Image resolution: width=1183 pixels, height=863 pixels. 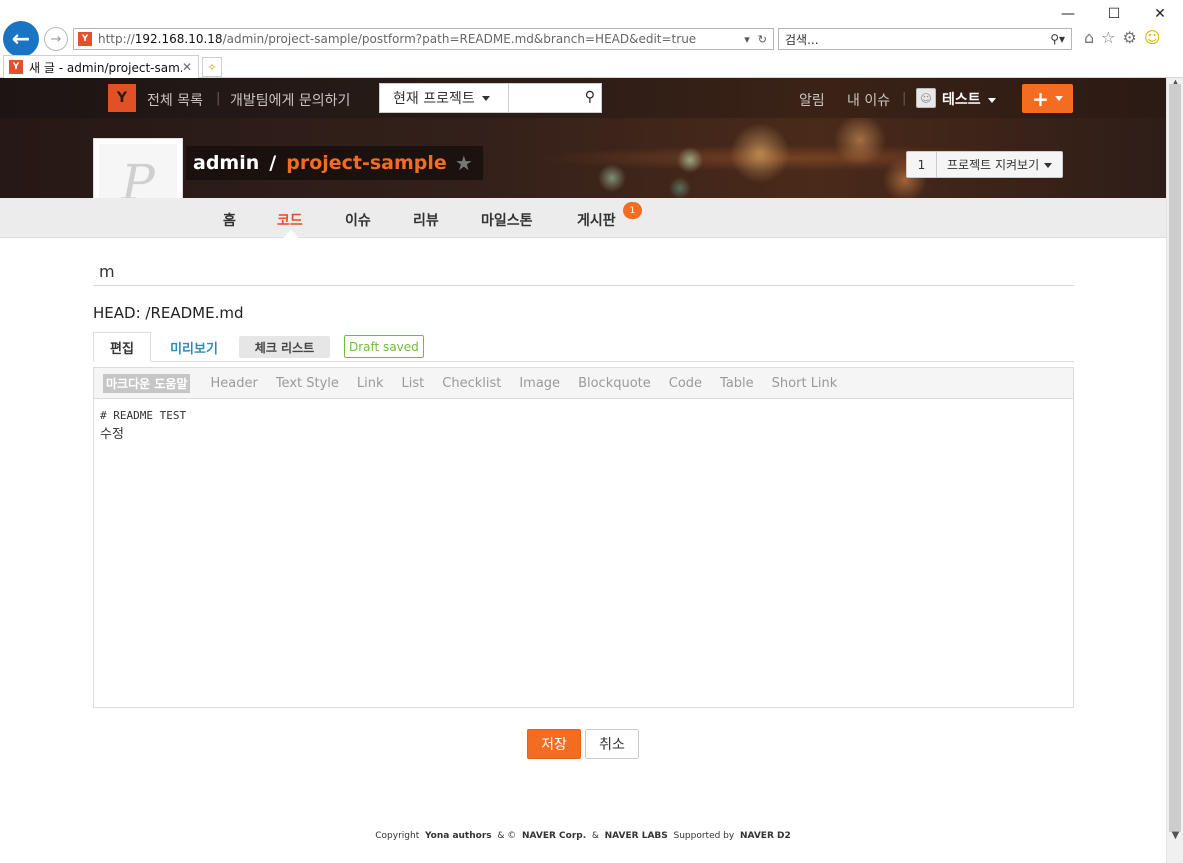 I want to click on watch-count: 1, so click(x=922, y=164).